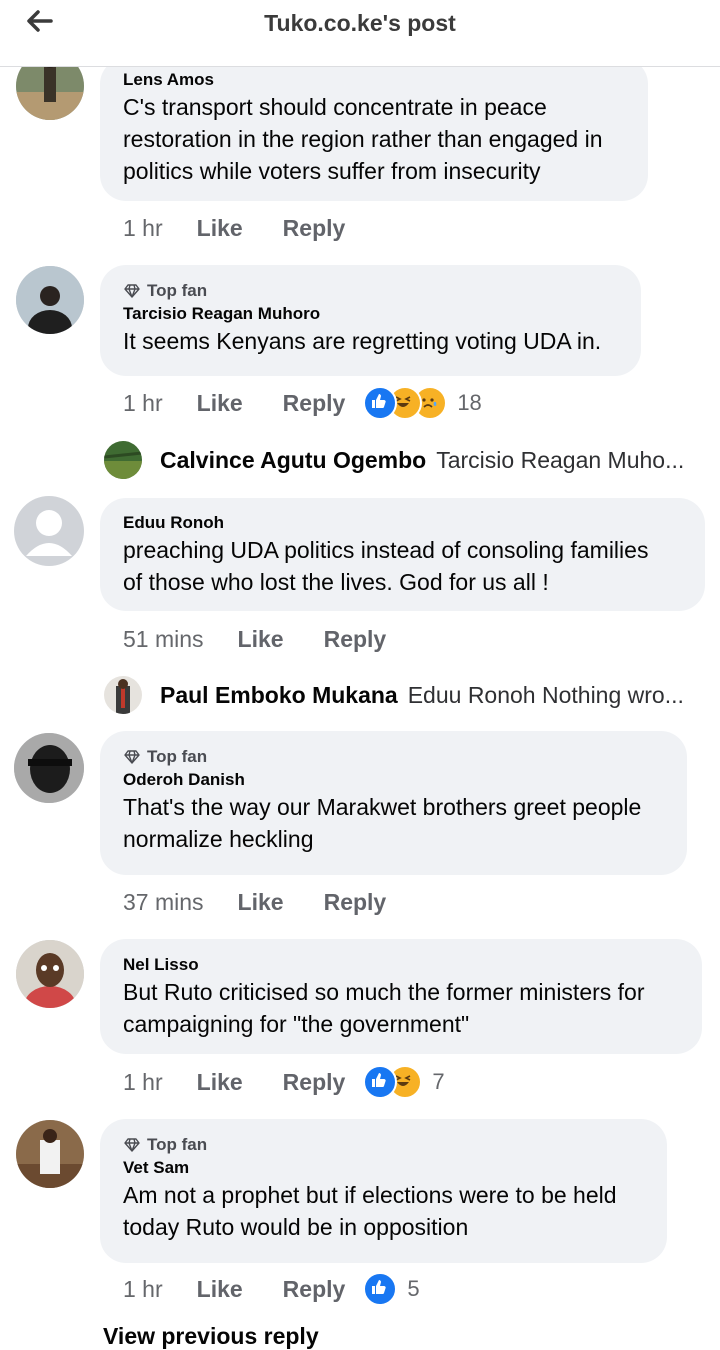  I want to click on comment-meta: 51 mins Like Reply, so click(263, 639).